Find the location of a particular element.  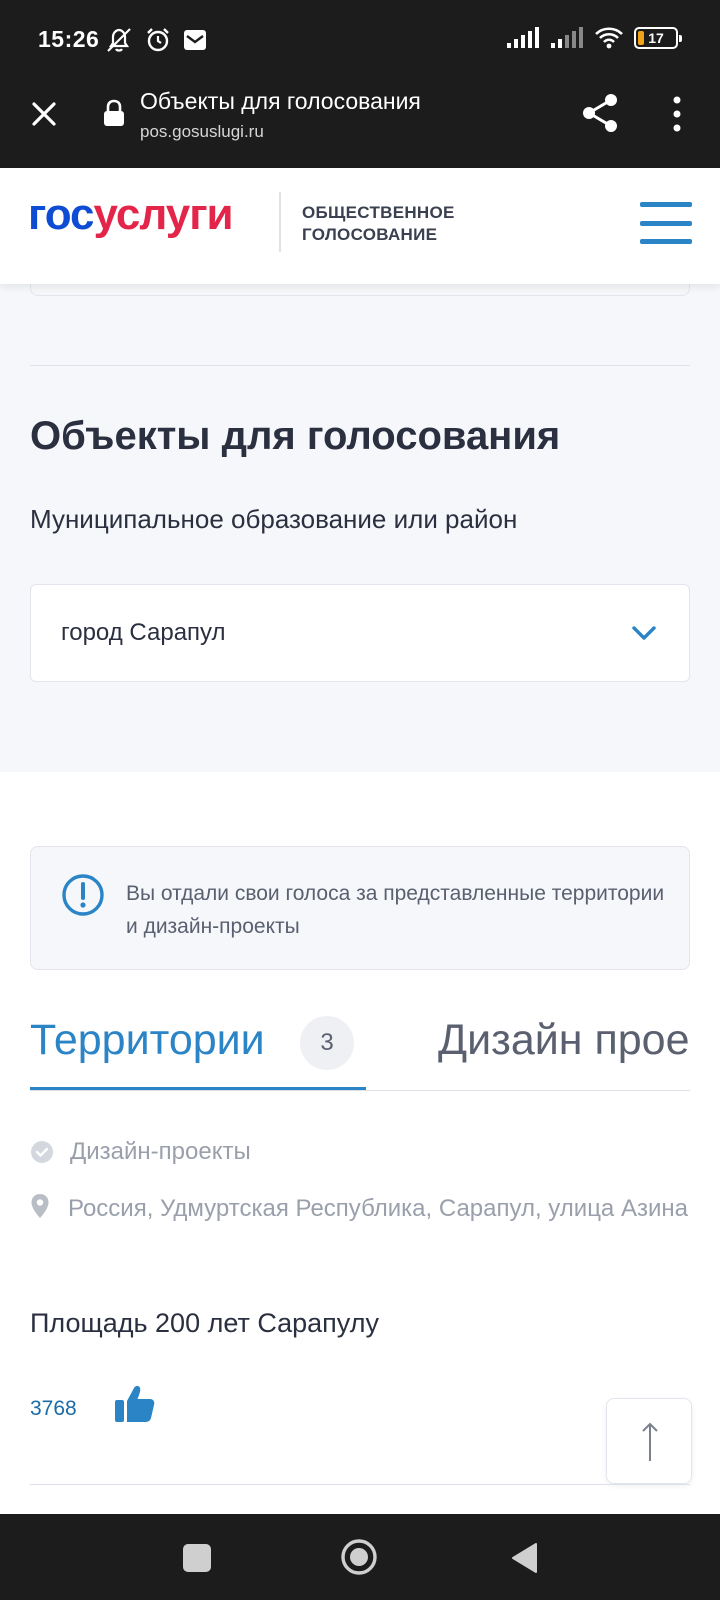

tabs: Территории 3 Дизайн проекты is located at coordinates (360, 1046).